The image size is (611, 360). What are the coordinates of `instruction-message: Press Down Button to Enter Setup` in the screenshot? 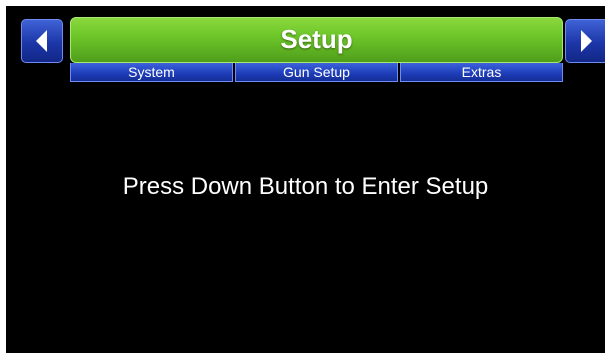 It's located at (305, 186).